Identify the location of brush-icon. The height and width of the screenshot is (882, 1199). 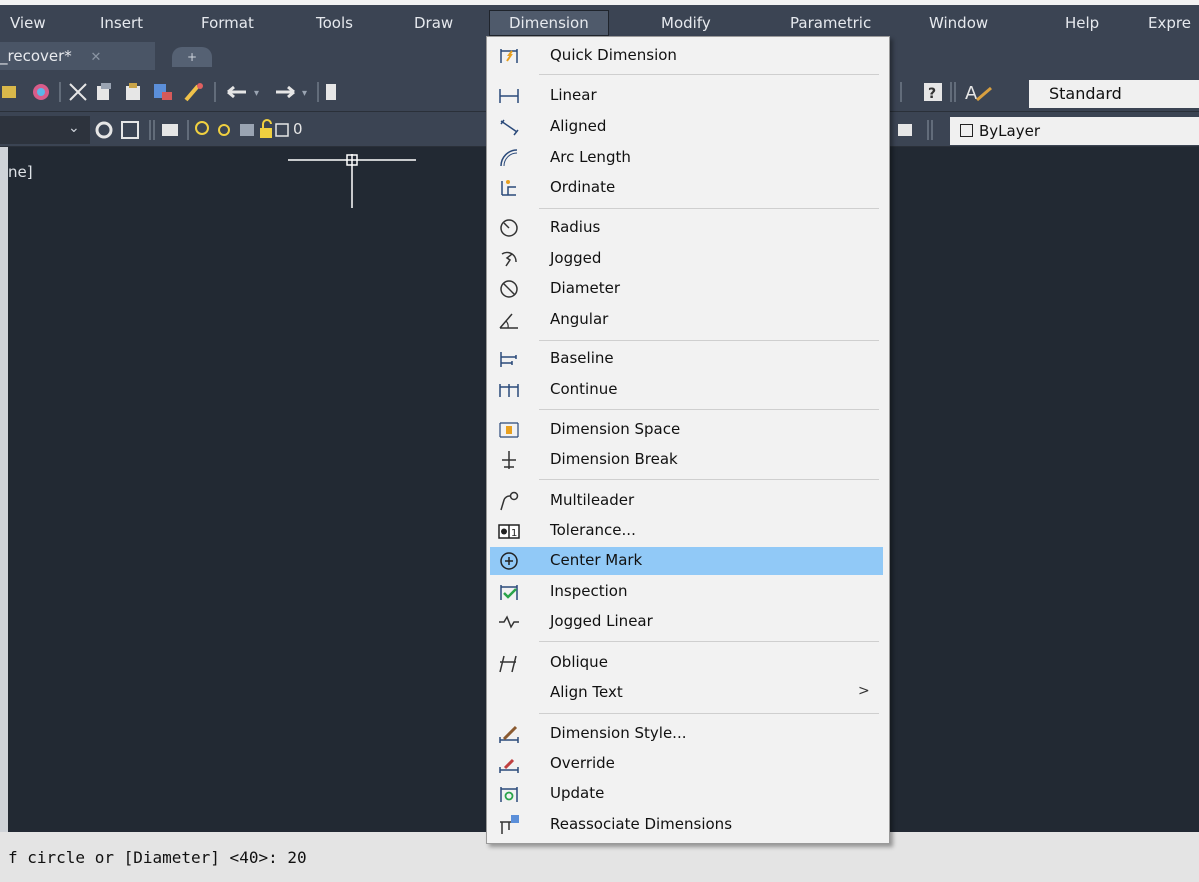
(193, 92).